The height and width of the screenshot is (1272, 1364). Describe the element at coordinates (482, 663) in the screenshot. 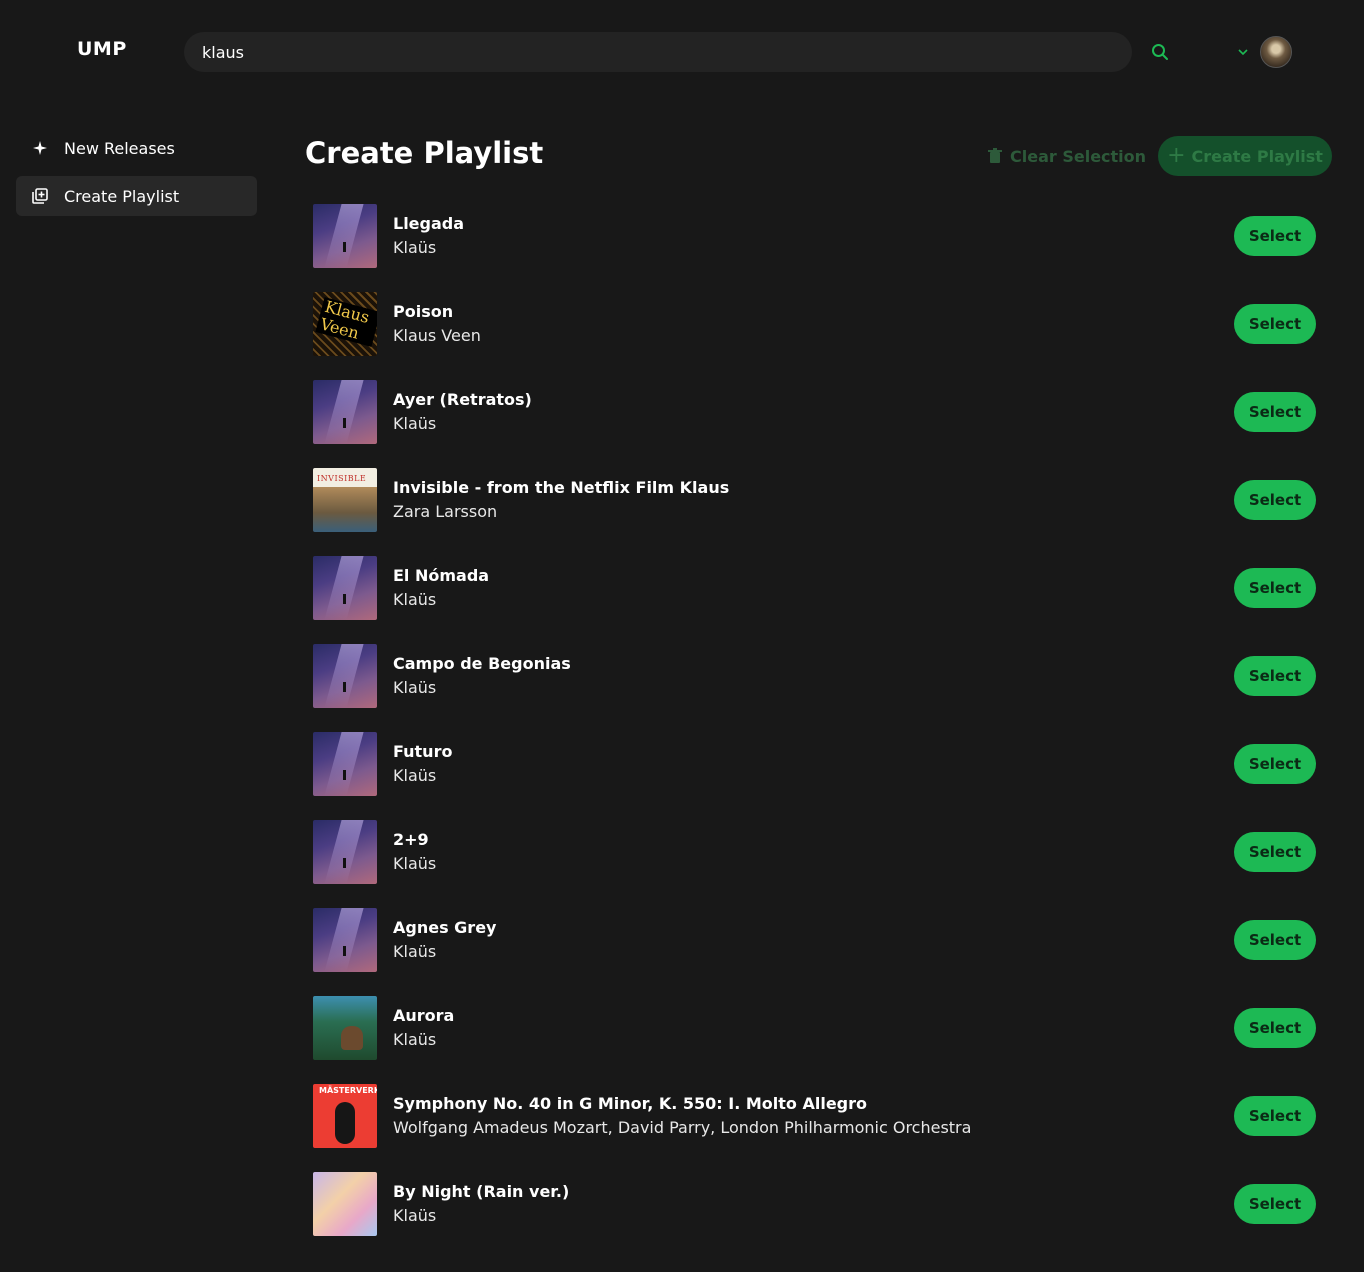

I see `track-title: Campo de Begonias` at that location.